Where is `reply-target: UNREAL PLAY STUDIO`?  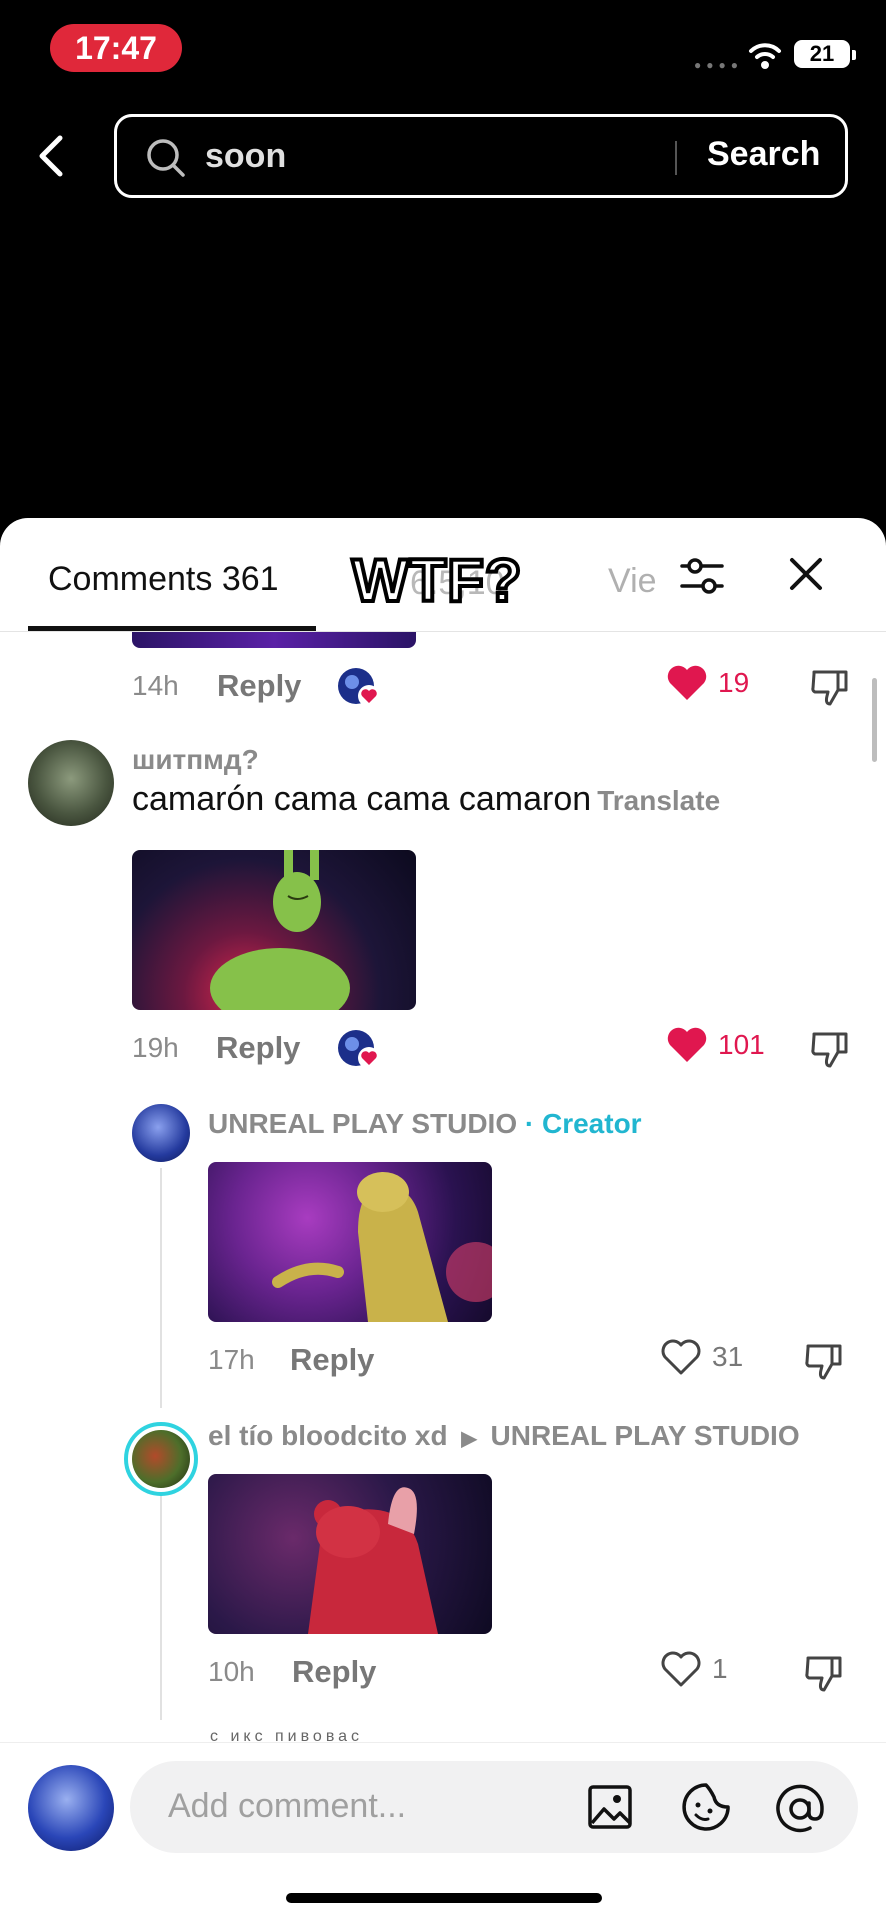
reply-target: UNREAL PLAY STUDIO is located at coordinates (645, 1435).